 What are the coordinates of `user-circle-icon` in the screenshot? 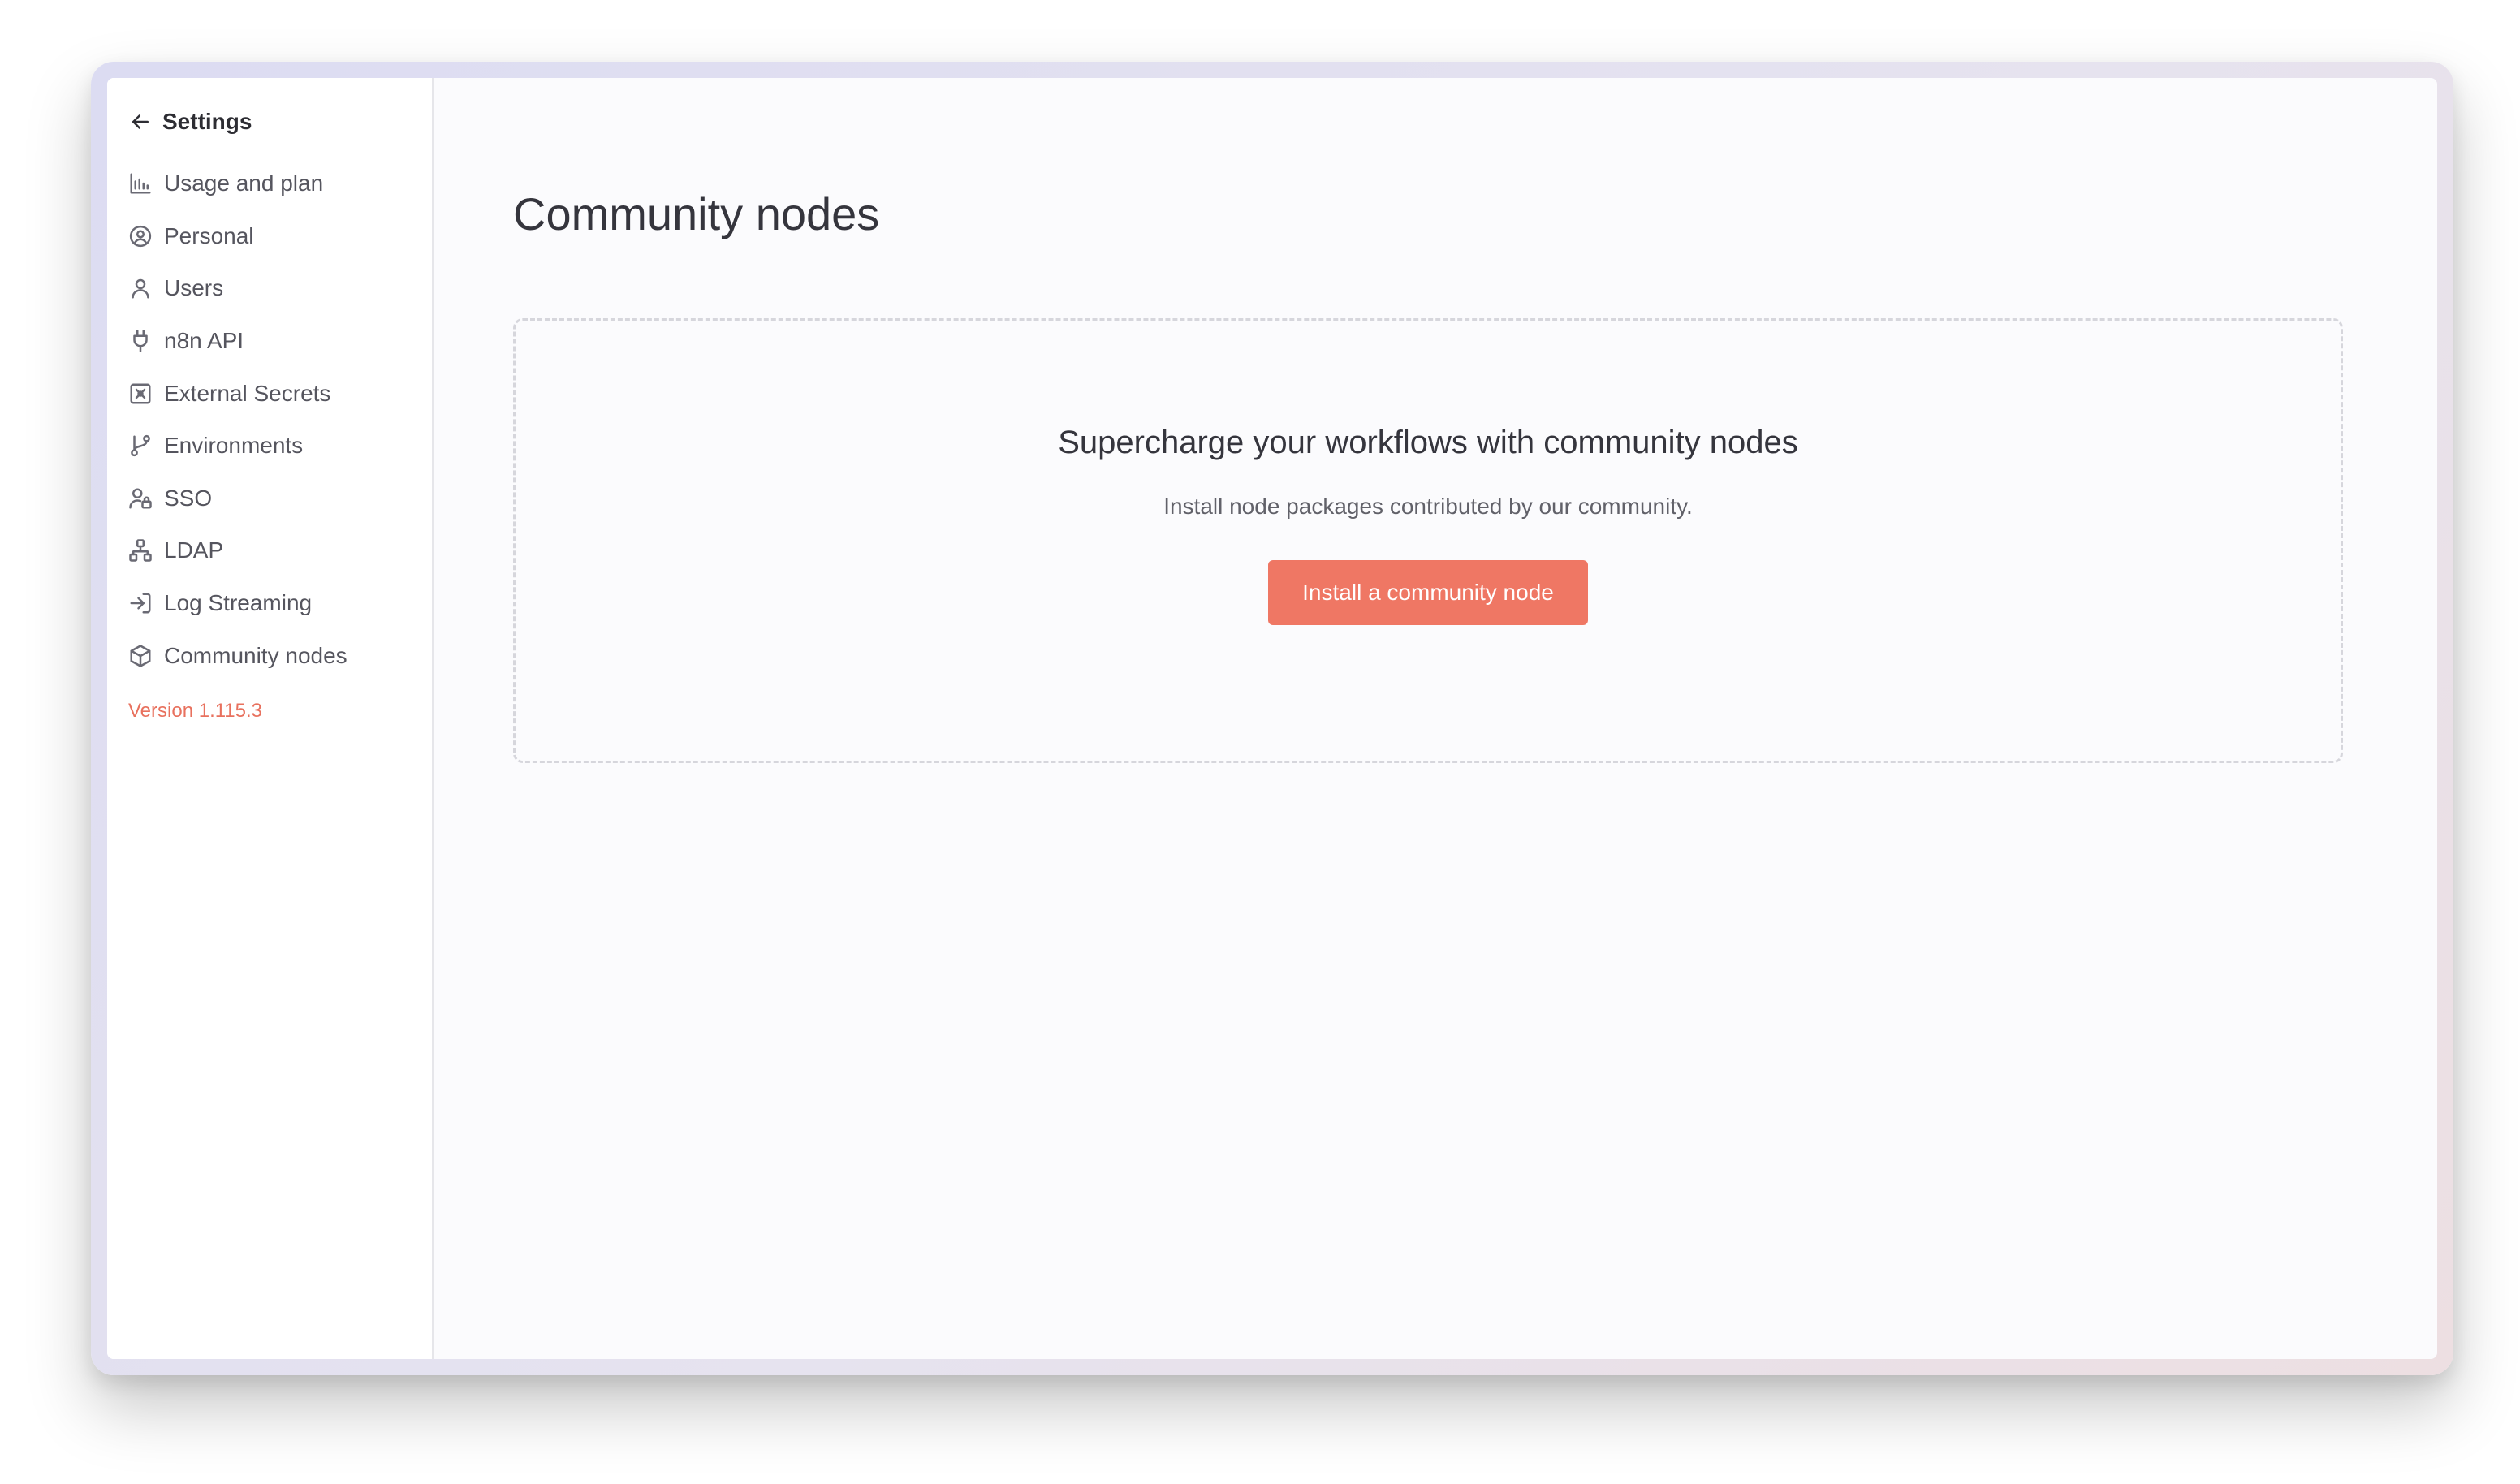 It's located at (140, 236).